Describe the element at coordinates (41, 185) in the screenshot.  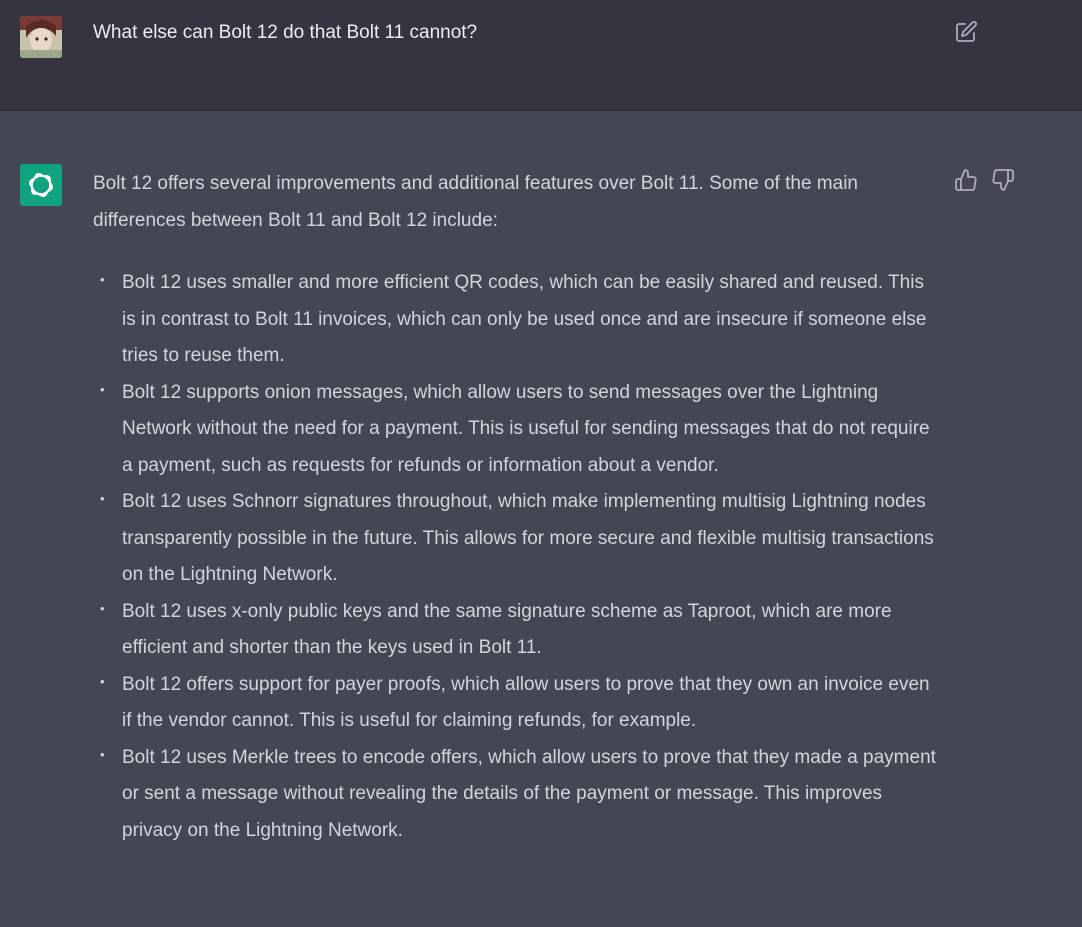
I see `openai-logo-icon` at that location.